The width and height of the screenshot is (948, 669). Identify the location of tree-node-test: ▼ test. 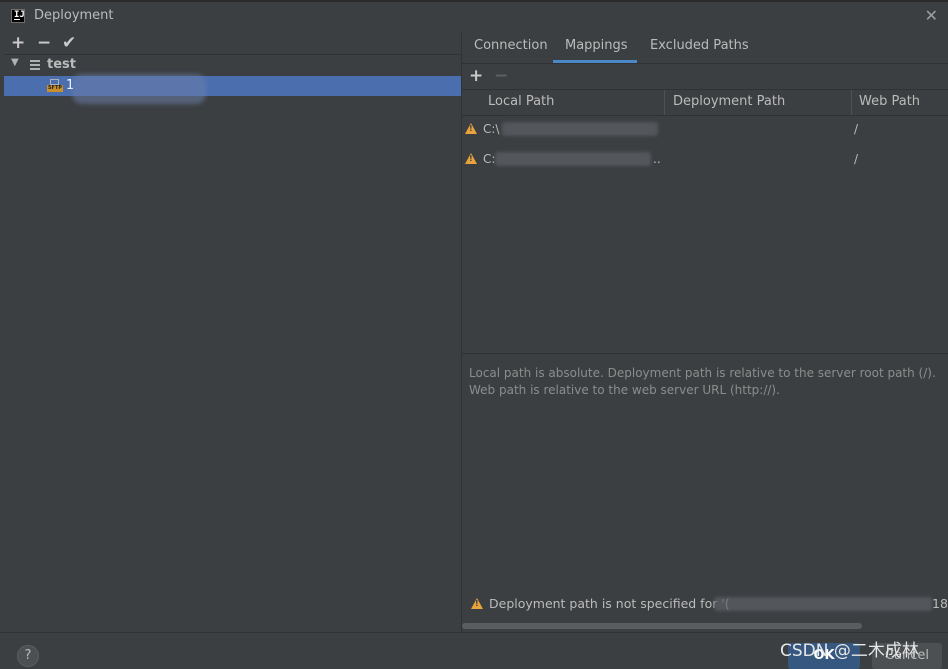
(232, 65).